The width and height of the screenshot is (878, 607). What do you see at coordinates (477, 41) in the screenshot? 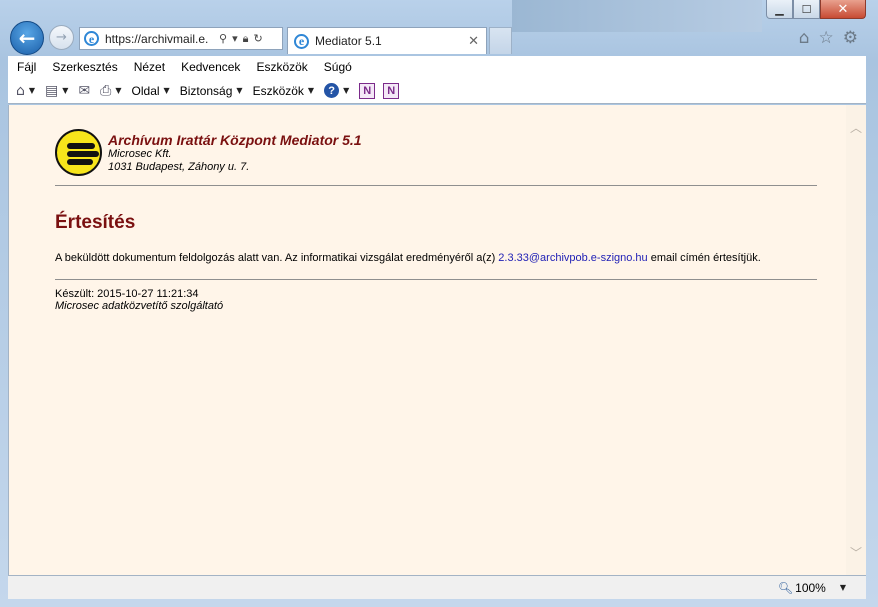
I see `tab-close-icon: ✕` at bounding box center [477, 41].